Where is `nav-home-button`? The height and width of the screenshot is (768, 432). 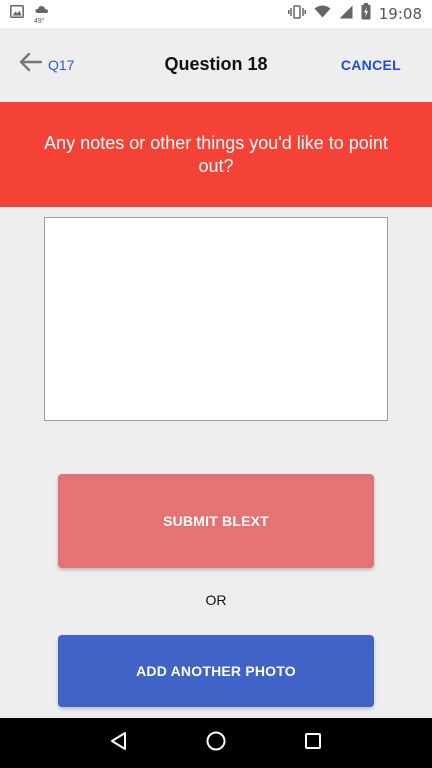 nav-home-button is located at coordinates (216, 743).